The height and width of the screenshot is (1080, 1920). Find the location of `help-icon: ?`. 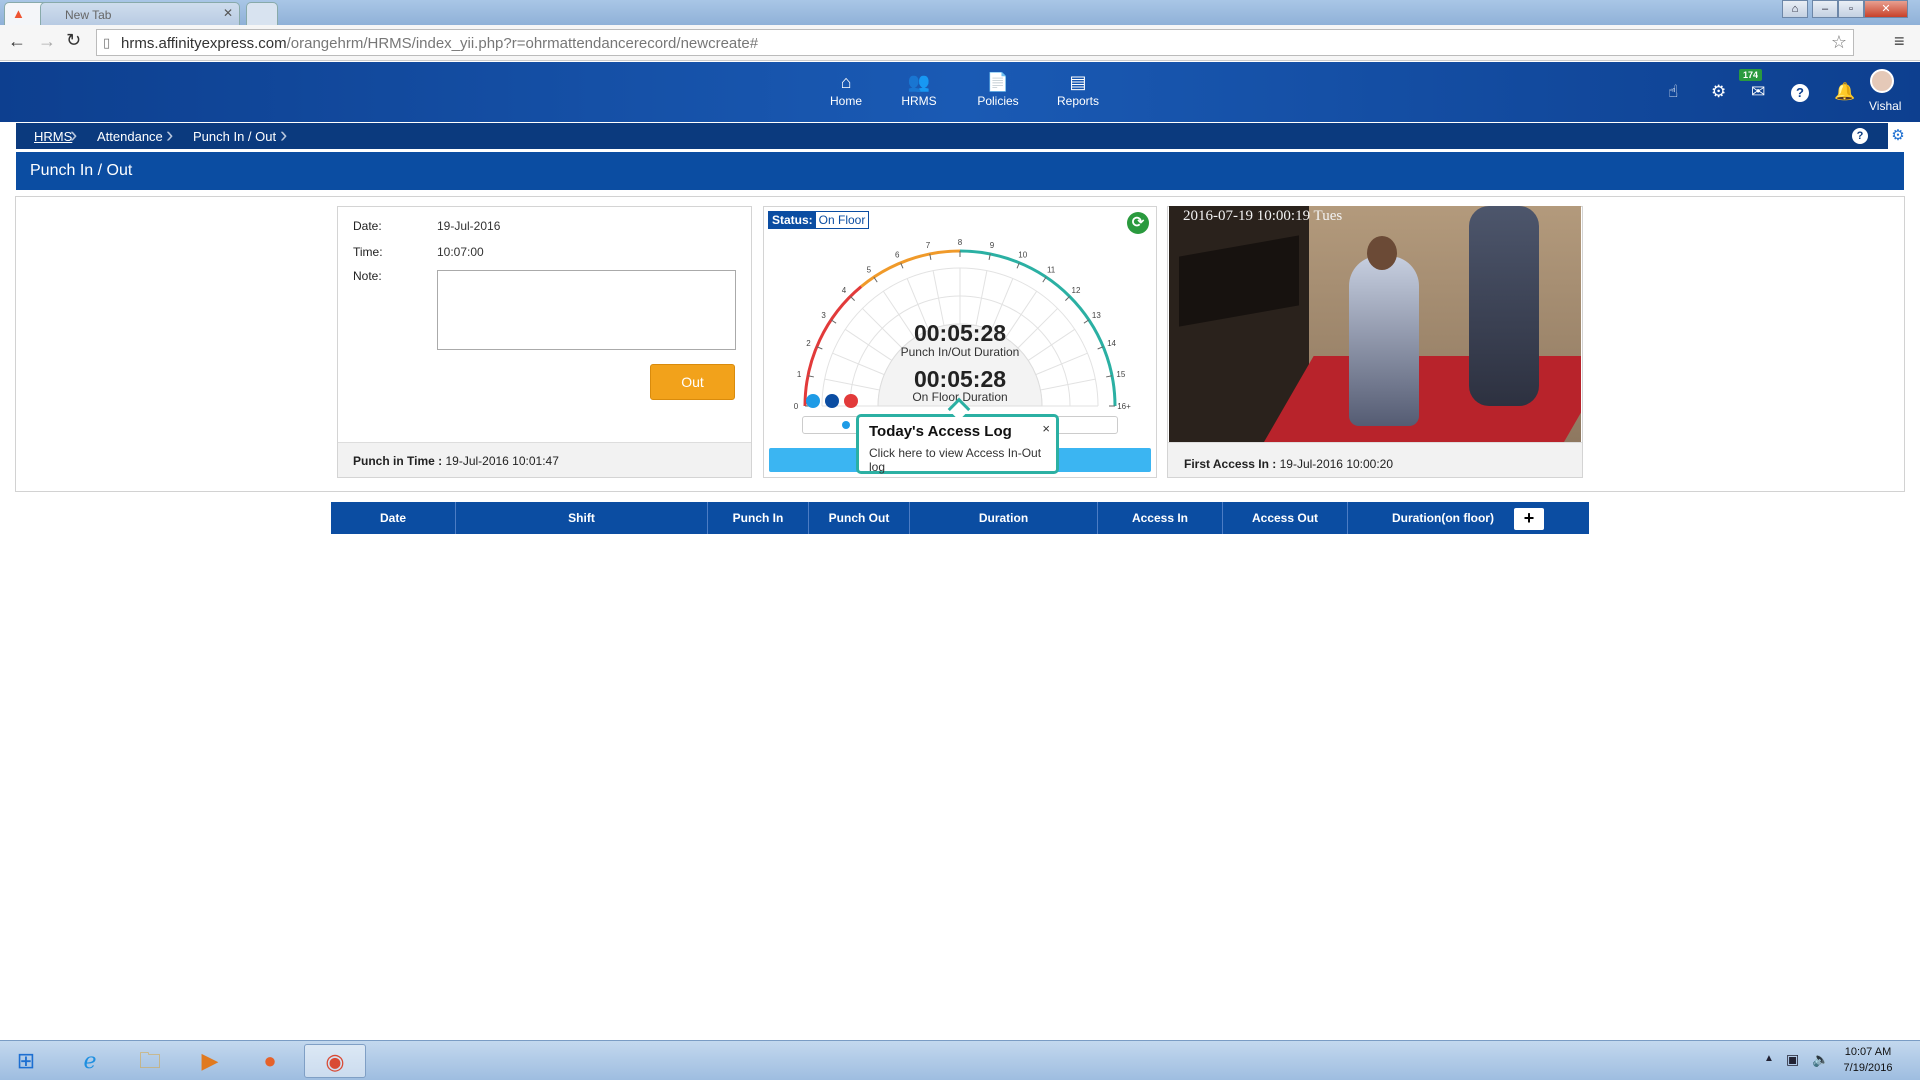

help-icon: ? is located at coordinates (1800, 93).